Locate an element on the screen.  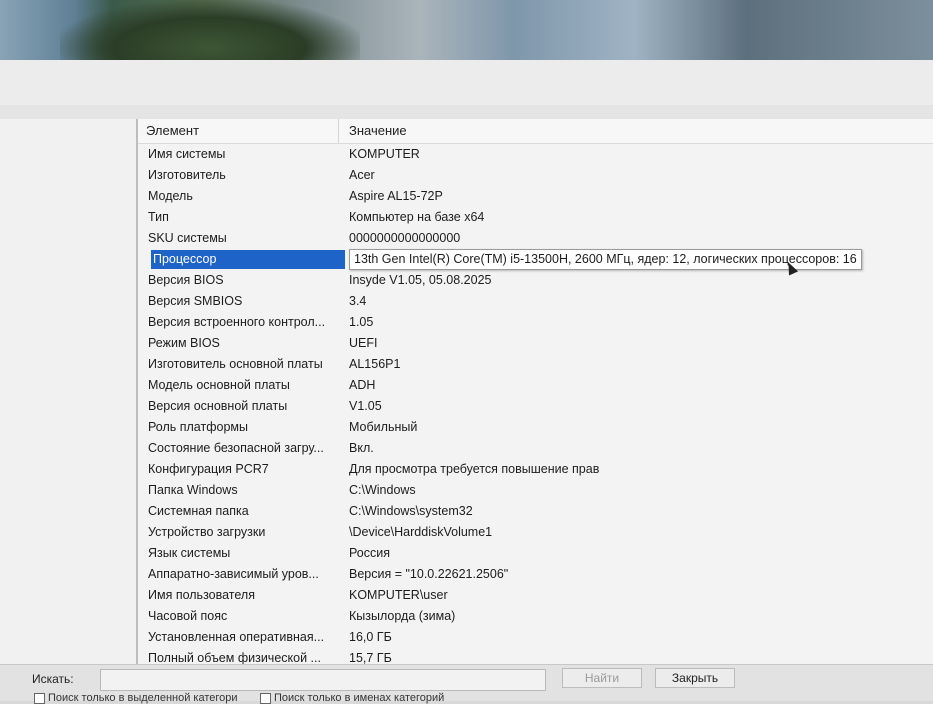
column-separator is located at coordinates (338, 131).